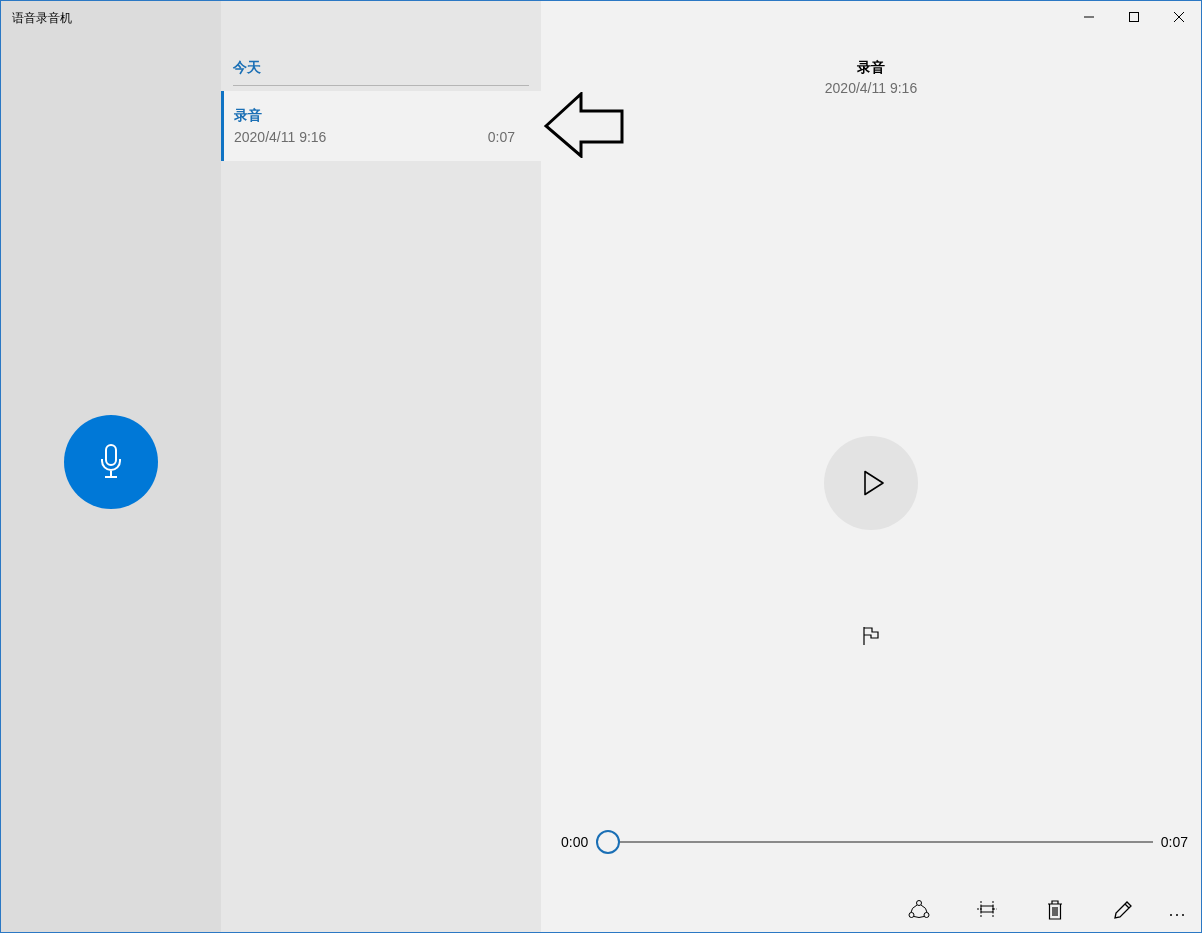  What do you see at coordinates (871, 68) in the screenshot?
I see `recording-title: 录音` at bounding box center [871, 68].